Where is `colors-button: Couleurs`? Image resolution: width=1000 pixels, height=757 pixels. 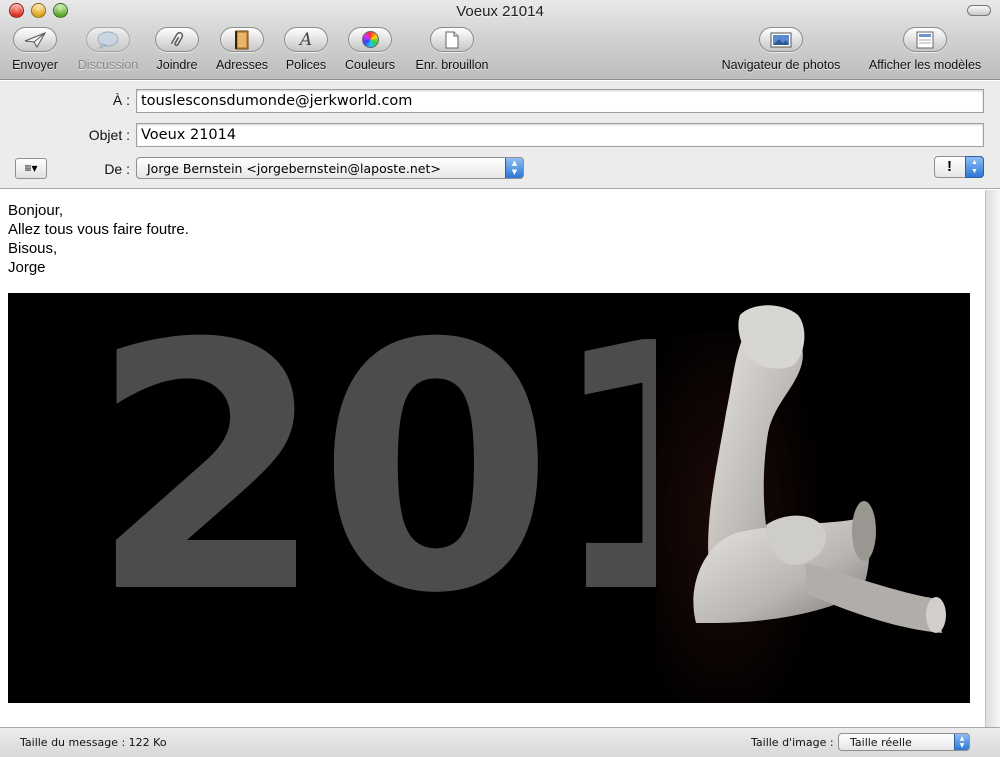 colors-button: Couleurs is located at coordinates (370, 52).